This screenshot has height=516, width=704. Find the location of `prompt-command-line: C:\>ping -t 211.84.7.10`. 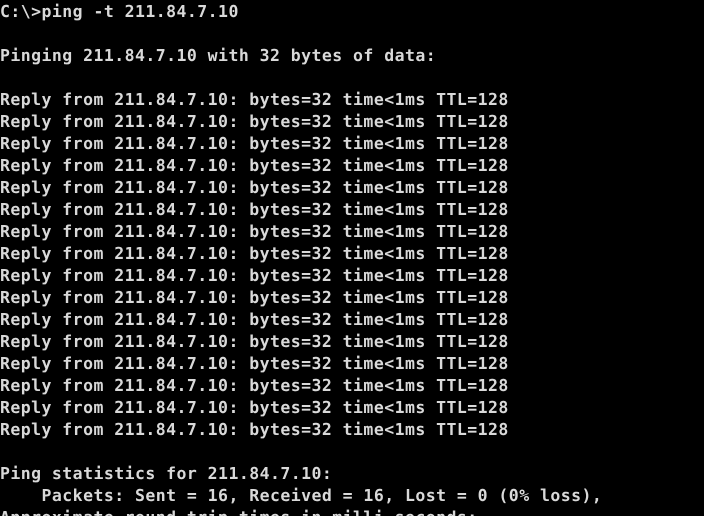

prompt-command-line: C:\>ping -t 211.84.7.10 is located at coordinates (119, 11).